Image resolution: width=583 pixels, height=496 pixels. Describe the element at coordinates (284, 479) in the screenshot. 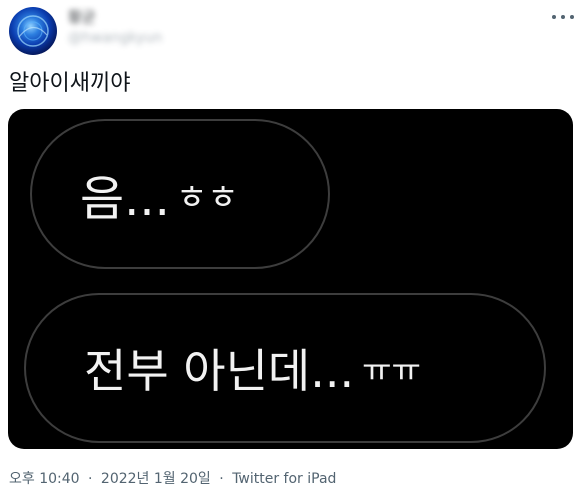

I see `tweet-source: Twitter for iPad` at that location.